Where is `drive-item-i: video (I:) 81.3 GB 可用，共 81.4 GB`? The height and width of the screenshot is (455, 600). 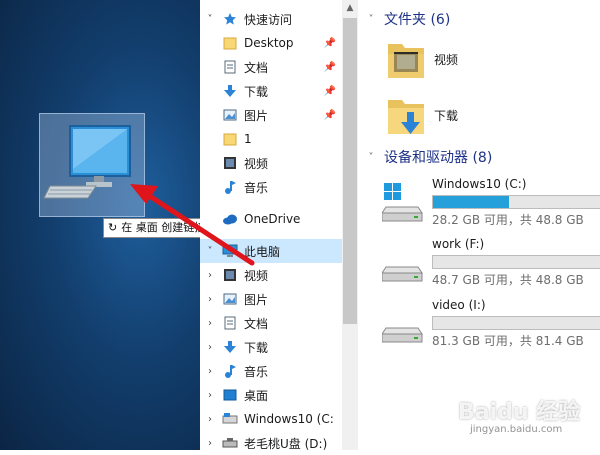 drive-item-i: video (I:) 81.3 GB 可用，共 81.4 GB is located at coordinates (489, 328).